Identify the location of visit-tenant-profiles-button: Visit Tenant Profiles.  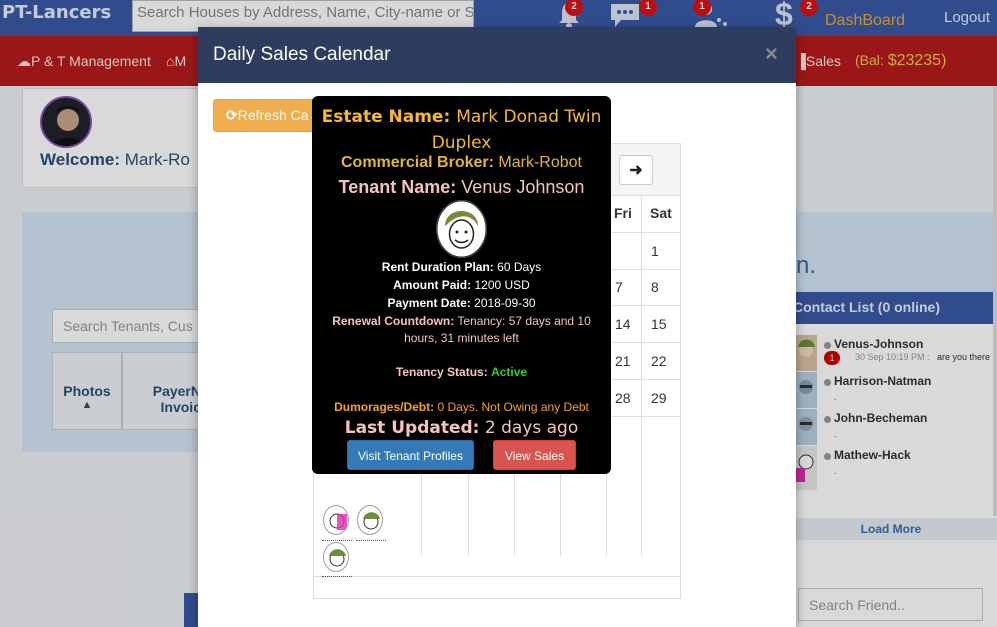
(410, 455).